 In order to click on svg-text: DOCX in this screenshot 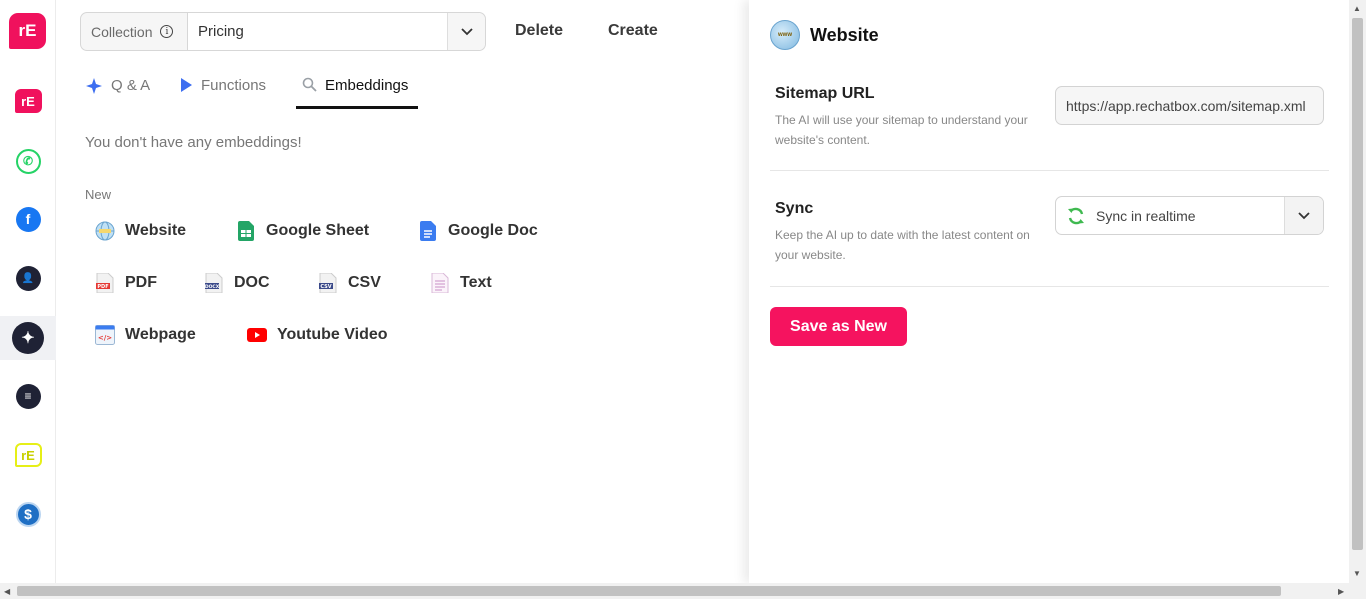, I will do `click(212, 287)`.